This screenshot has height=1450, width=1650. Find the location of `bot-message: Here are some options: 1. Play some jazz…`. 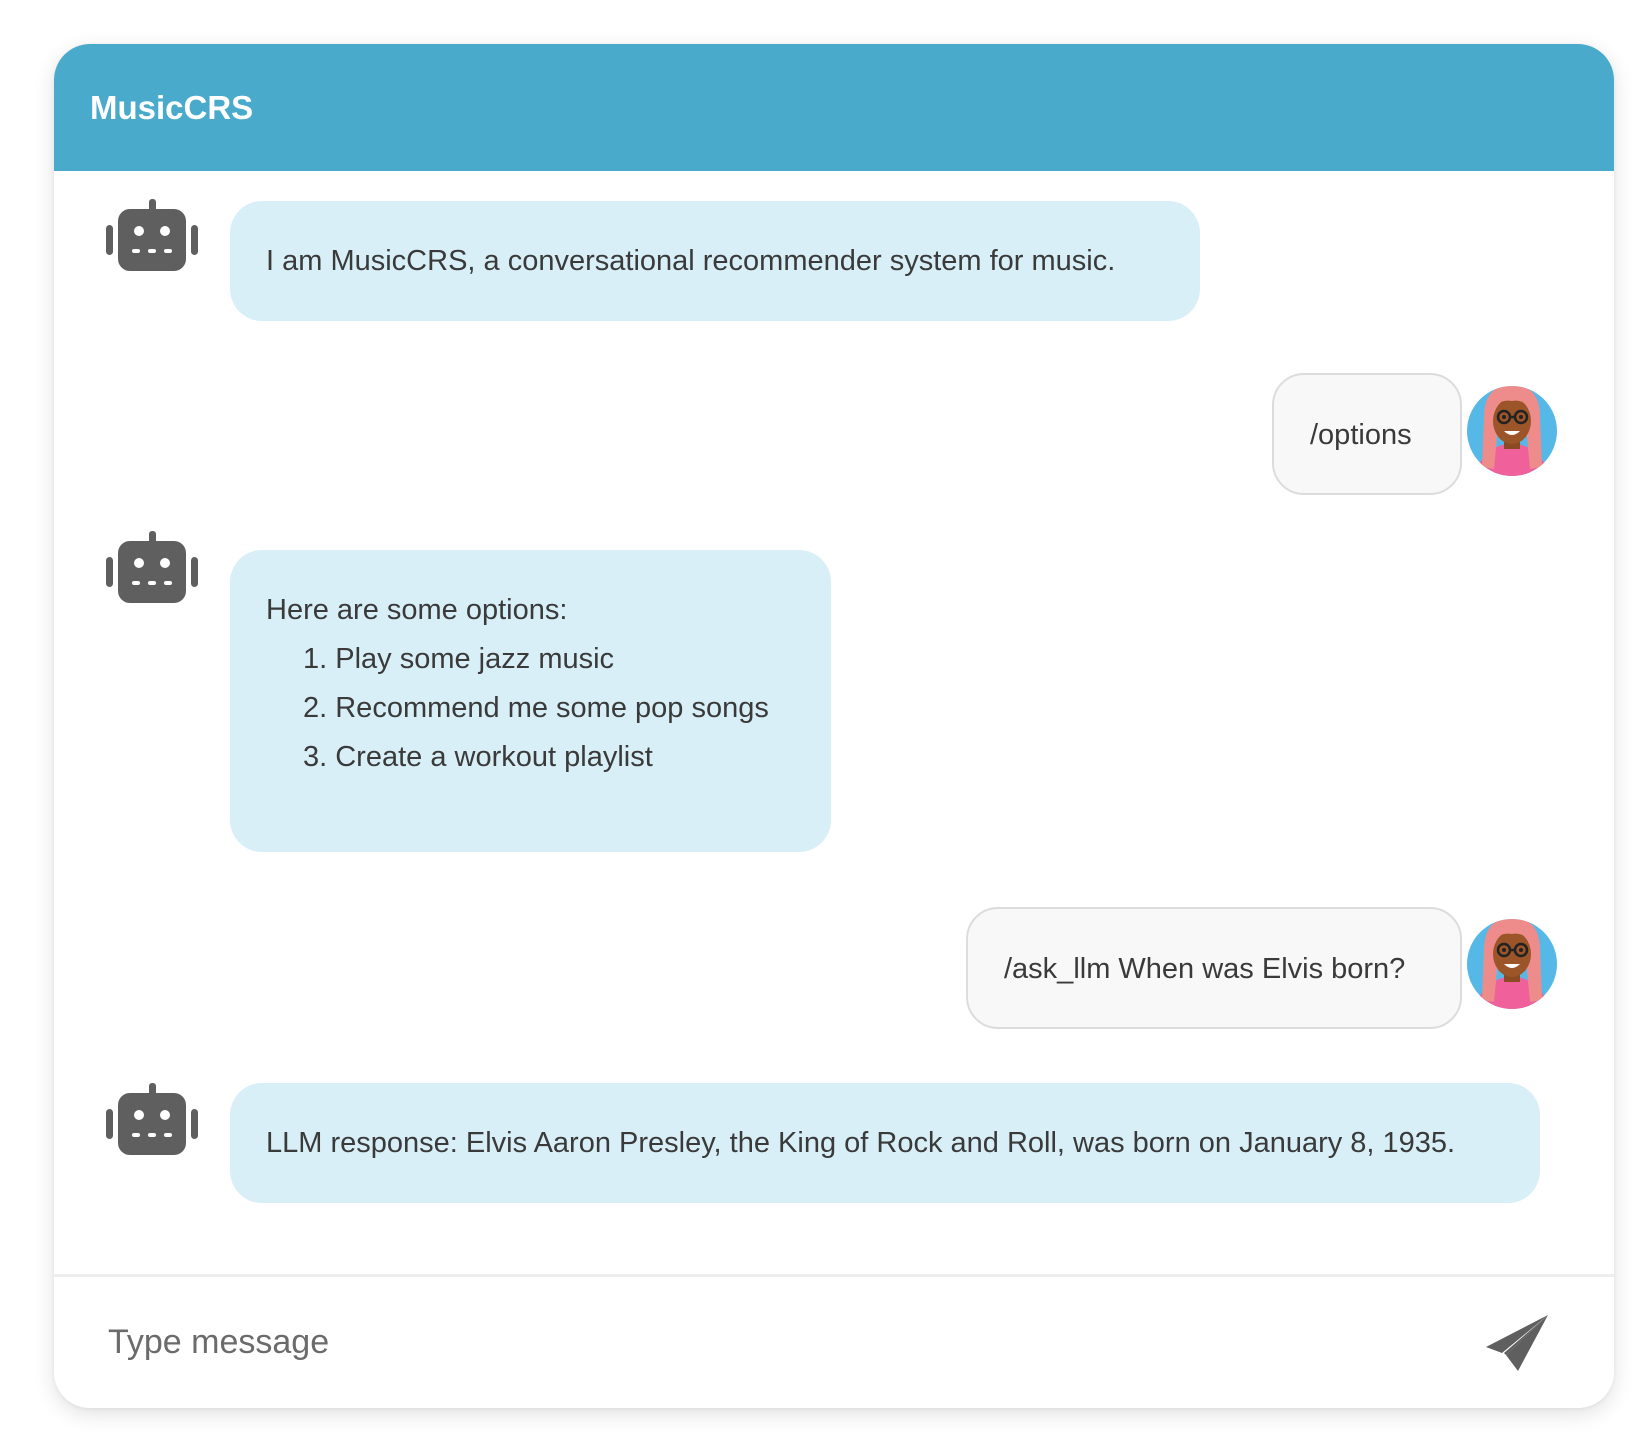

bot-message: Here are some options: 1. Play some jazz… is located at coordinates (530, 701).